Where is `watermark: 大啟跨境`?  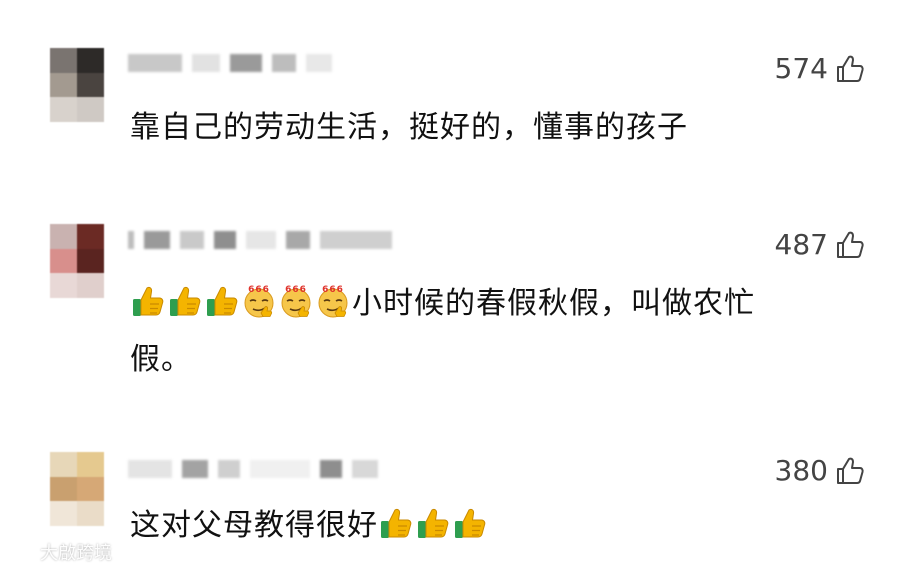
watermark: 大啟跨境 is located at coordinates (59, 552).